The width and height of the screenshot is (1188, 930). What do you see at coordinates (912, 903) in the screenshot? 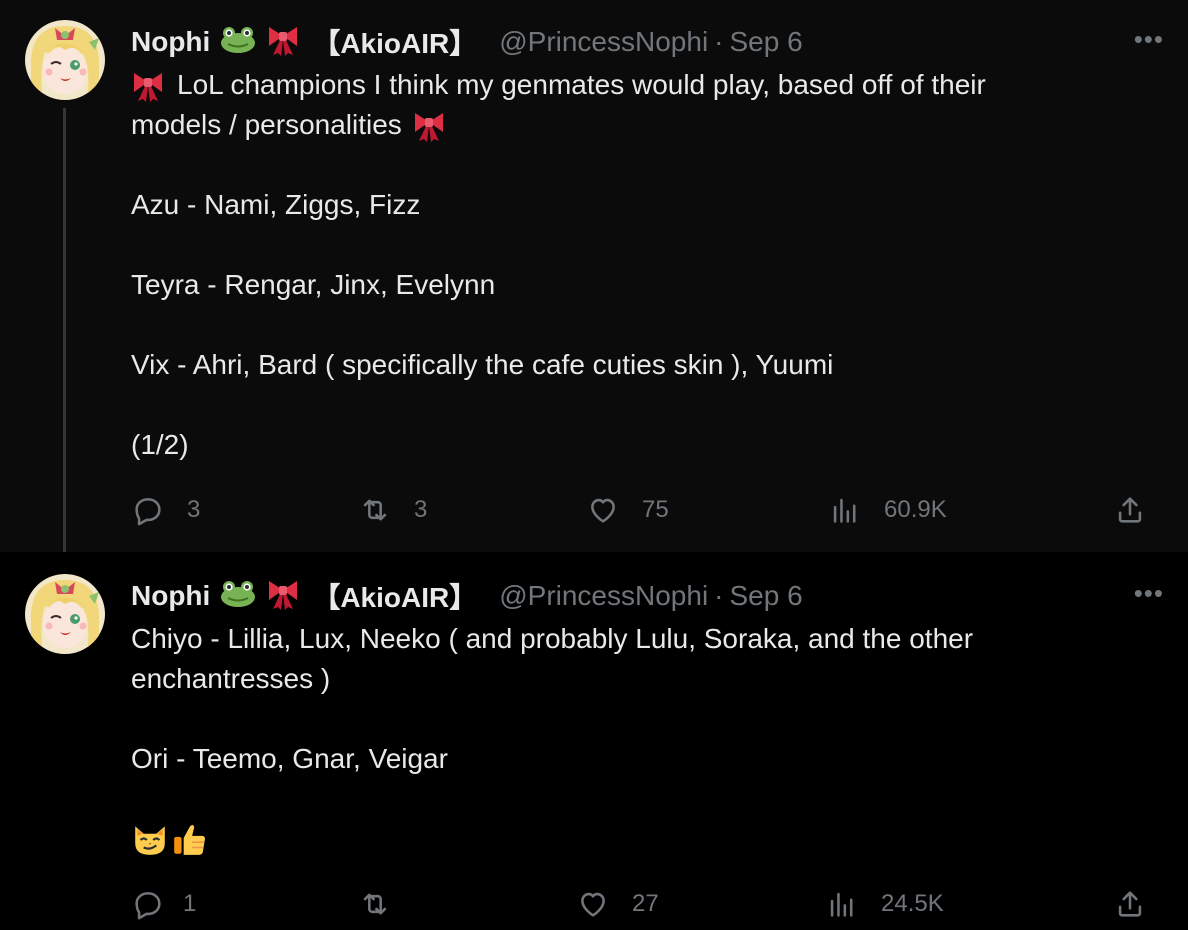
I see `views-count: 24.5K` at bounding box center [912, 903].